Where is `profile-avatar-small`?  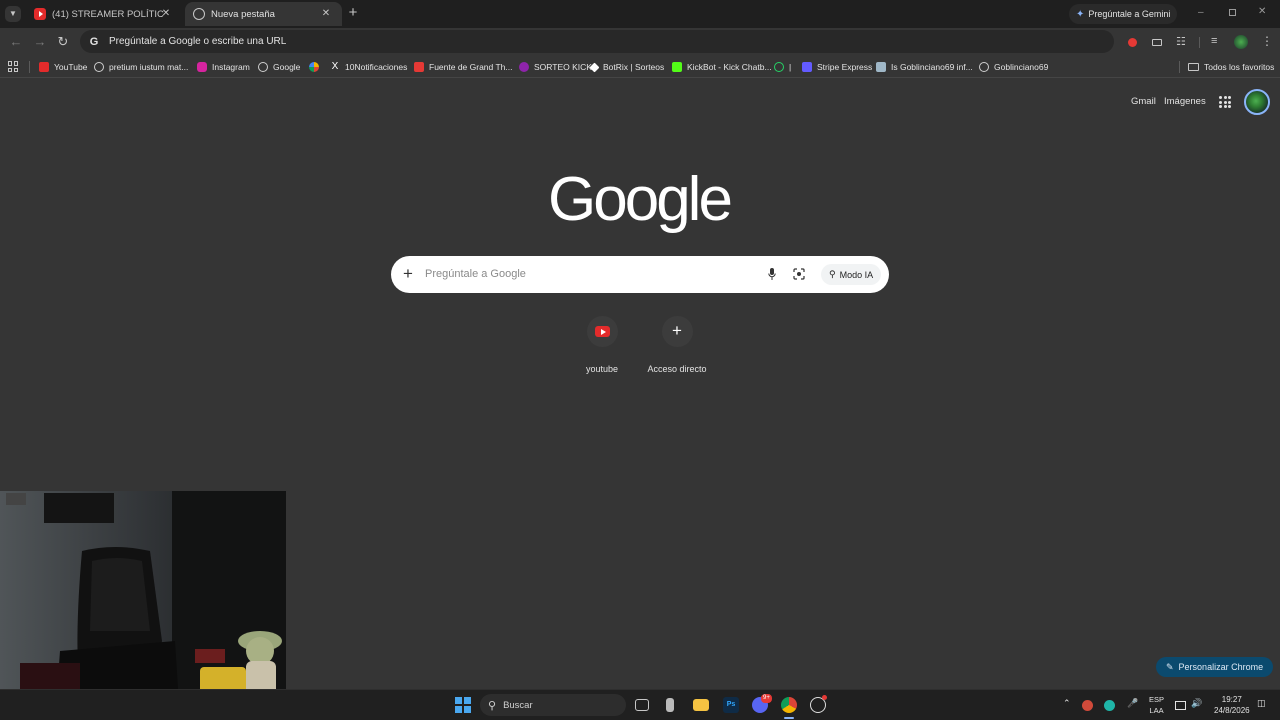 profile-avatar-small is located at coordinates (1241, 42).